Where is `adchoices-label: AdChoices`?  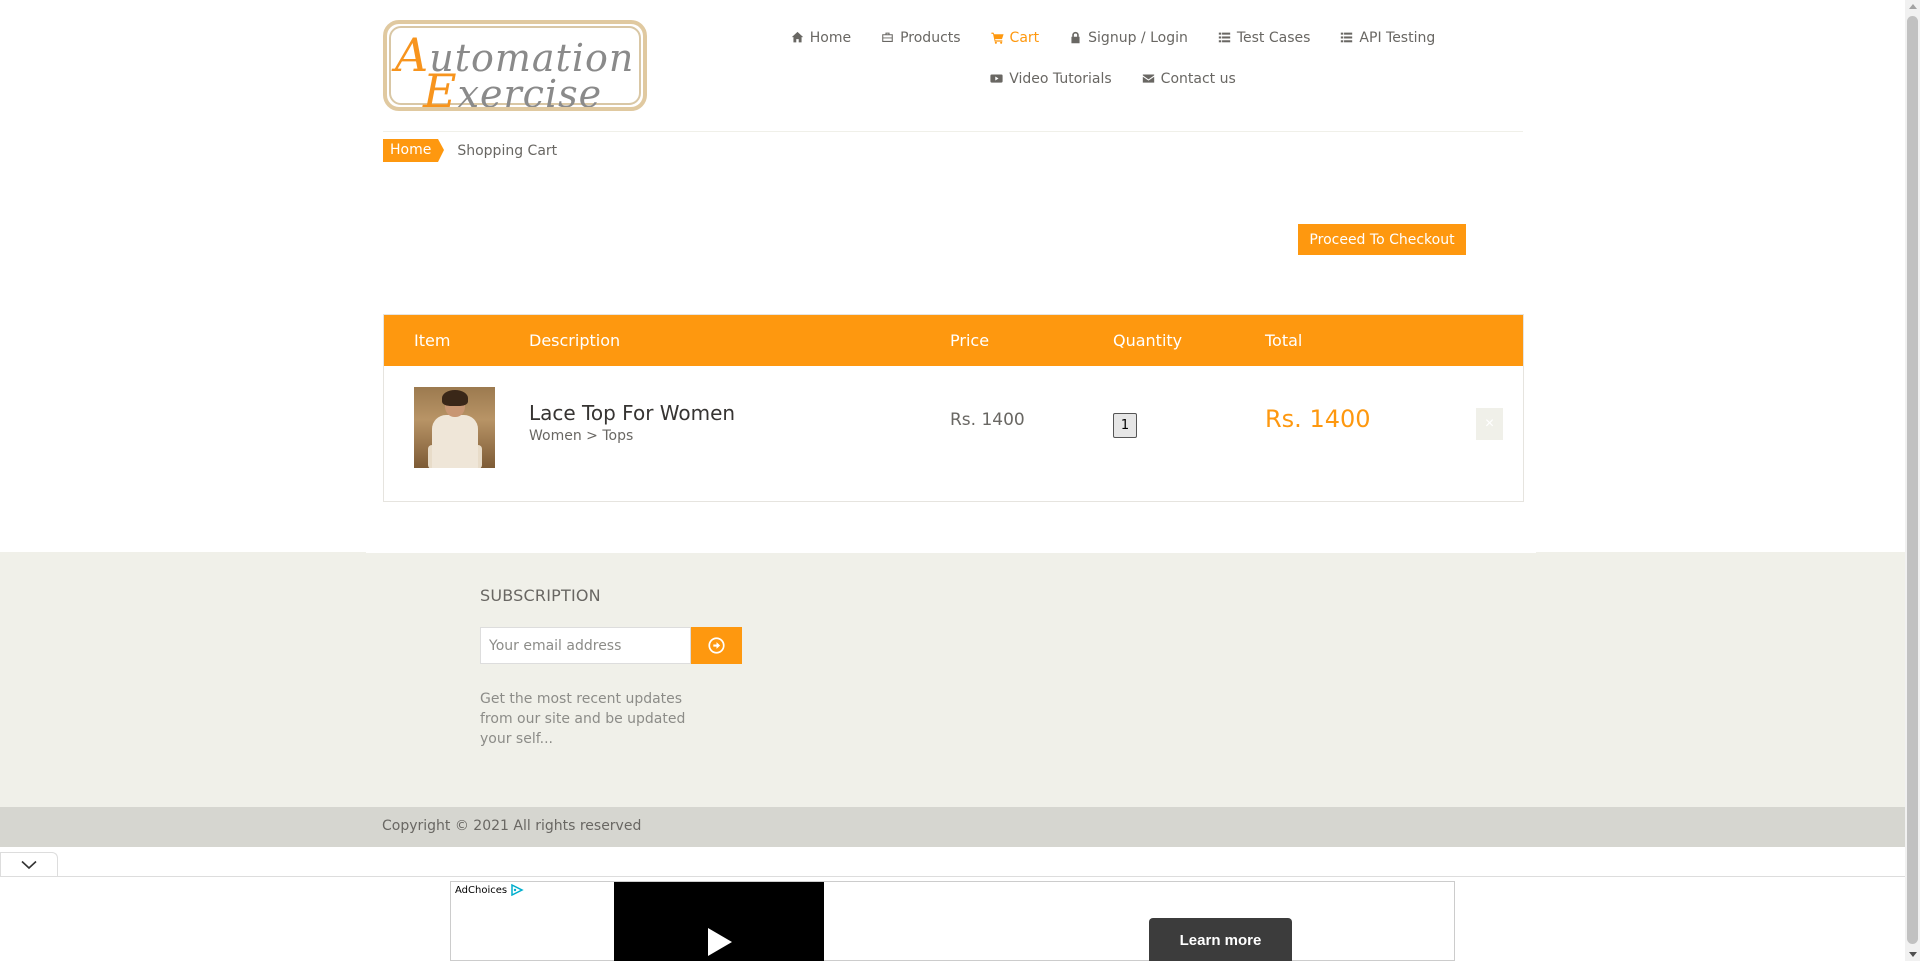 adchoices-label: AdChoices is located at coordinates (481, 890).